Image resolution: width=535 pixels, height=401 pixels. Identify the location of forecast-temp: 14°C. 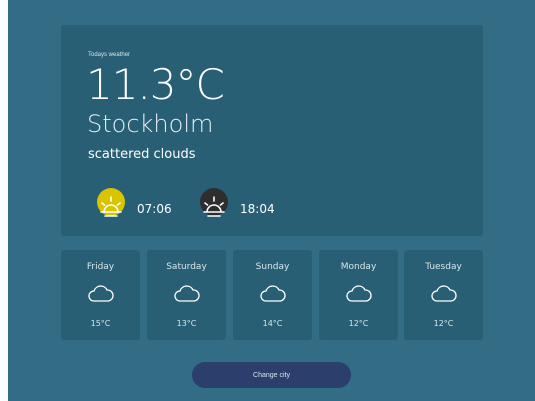
(272, 323).